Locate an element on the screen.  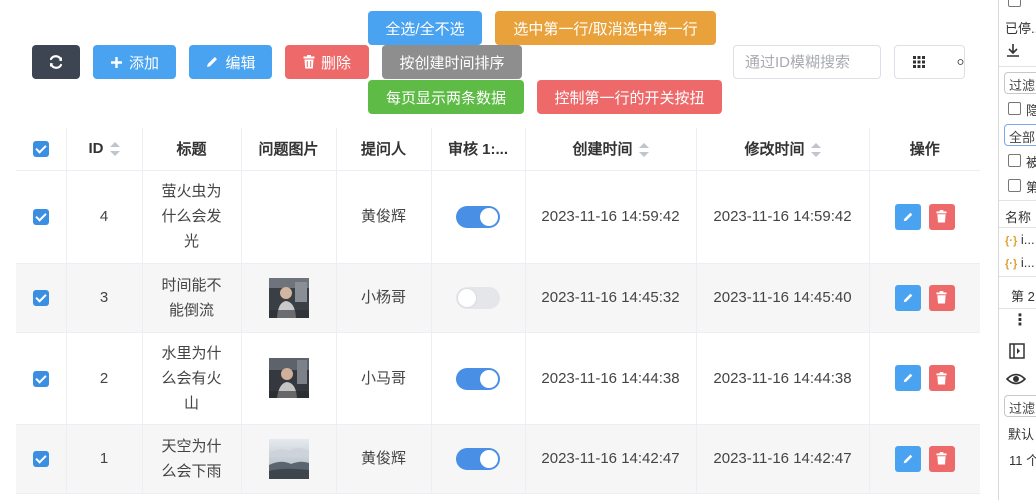
toggle-first-row-switch-button: 控制第一行的开关按扭 is located at coordinates (629, 97).